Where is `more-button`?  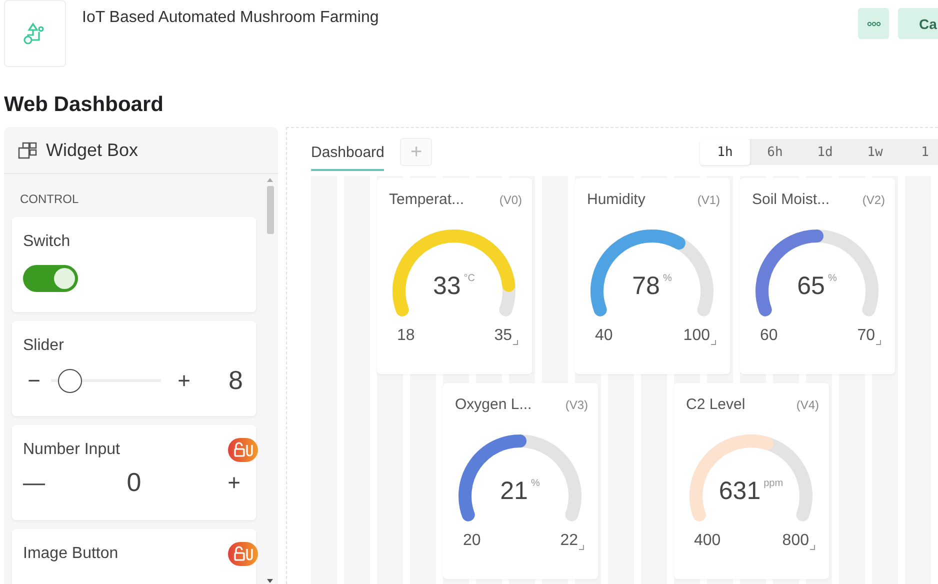
more-button is located at coordinates (873, 23).